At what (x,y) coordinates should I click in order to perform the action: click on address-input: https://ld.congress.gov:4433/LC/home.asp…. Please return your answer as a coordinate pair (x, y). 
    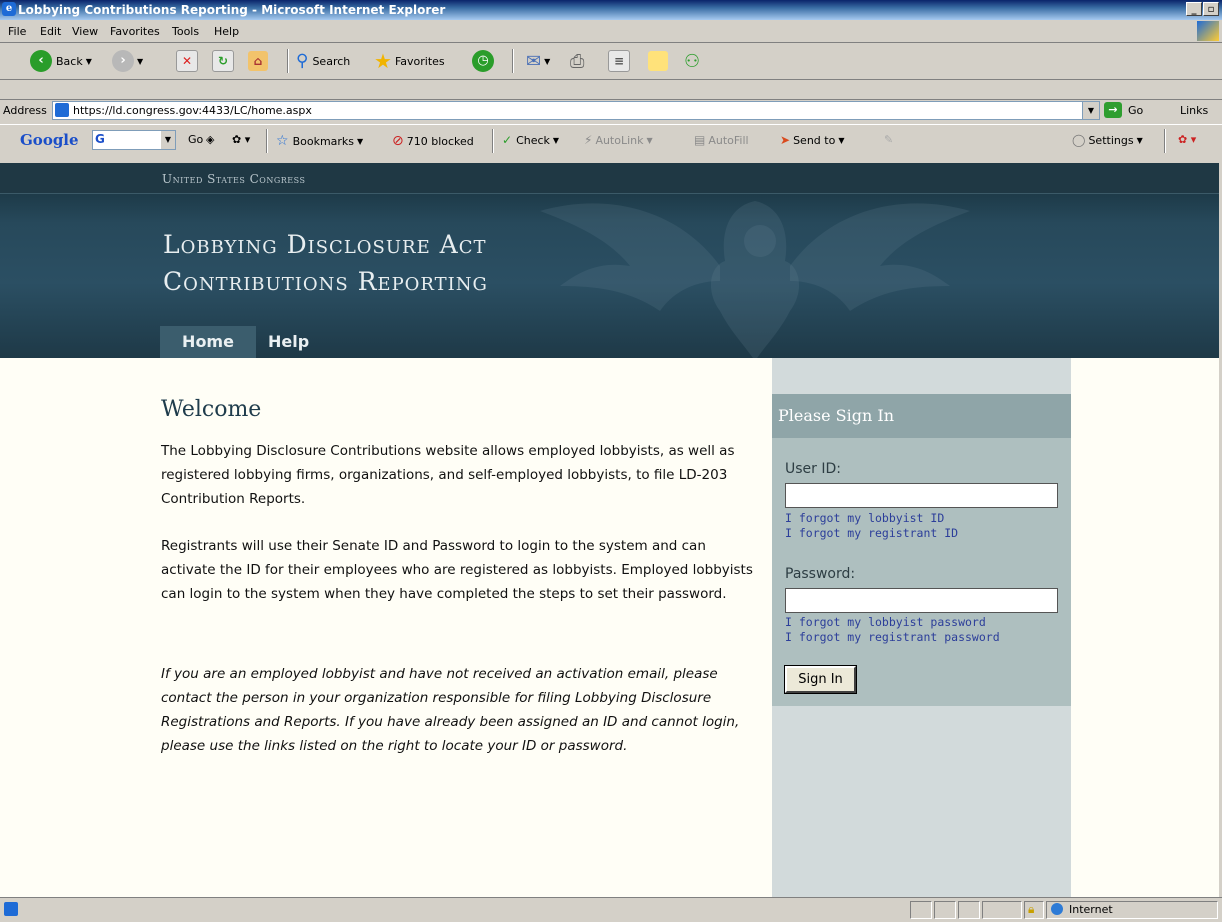
    Looking at the image, I should click on (576, 110).